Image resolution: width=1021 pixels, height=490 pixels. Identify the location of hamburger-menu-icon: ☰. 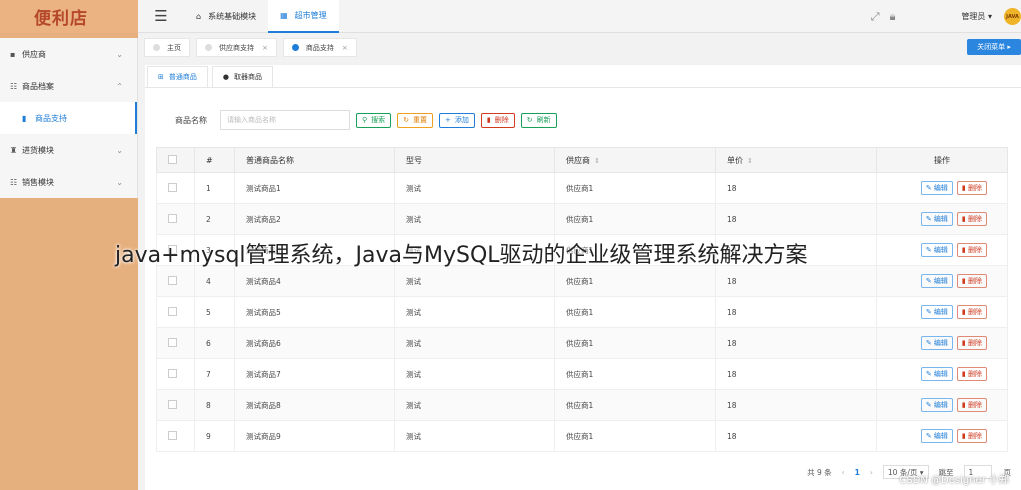
(161, 16).